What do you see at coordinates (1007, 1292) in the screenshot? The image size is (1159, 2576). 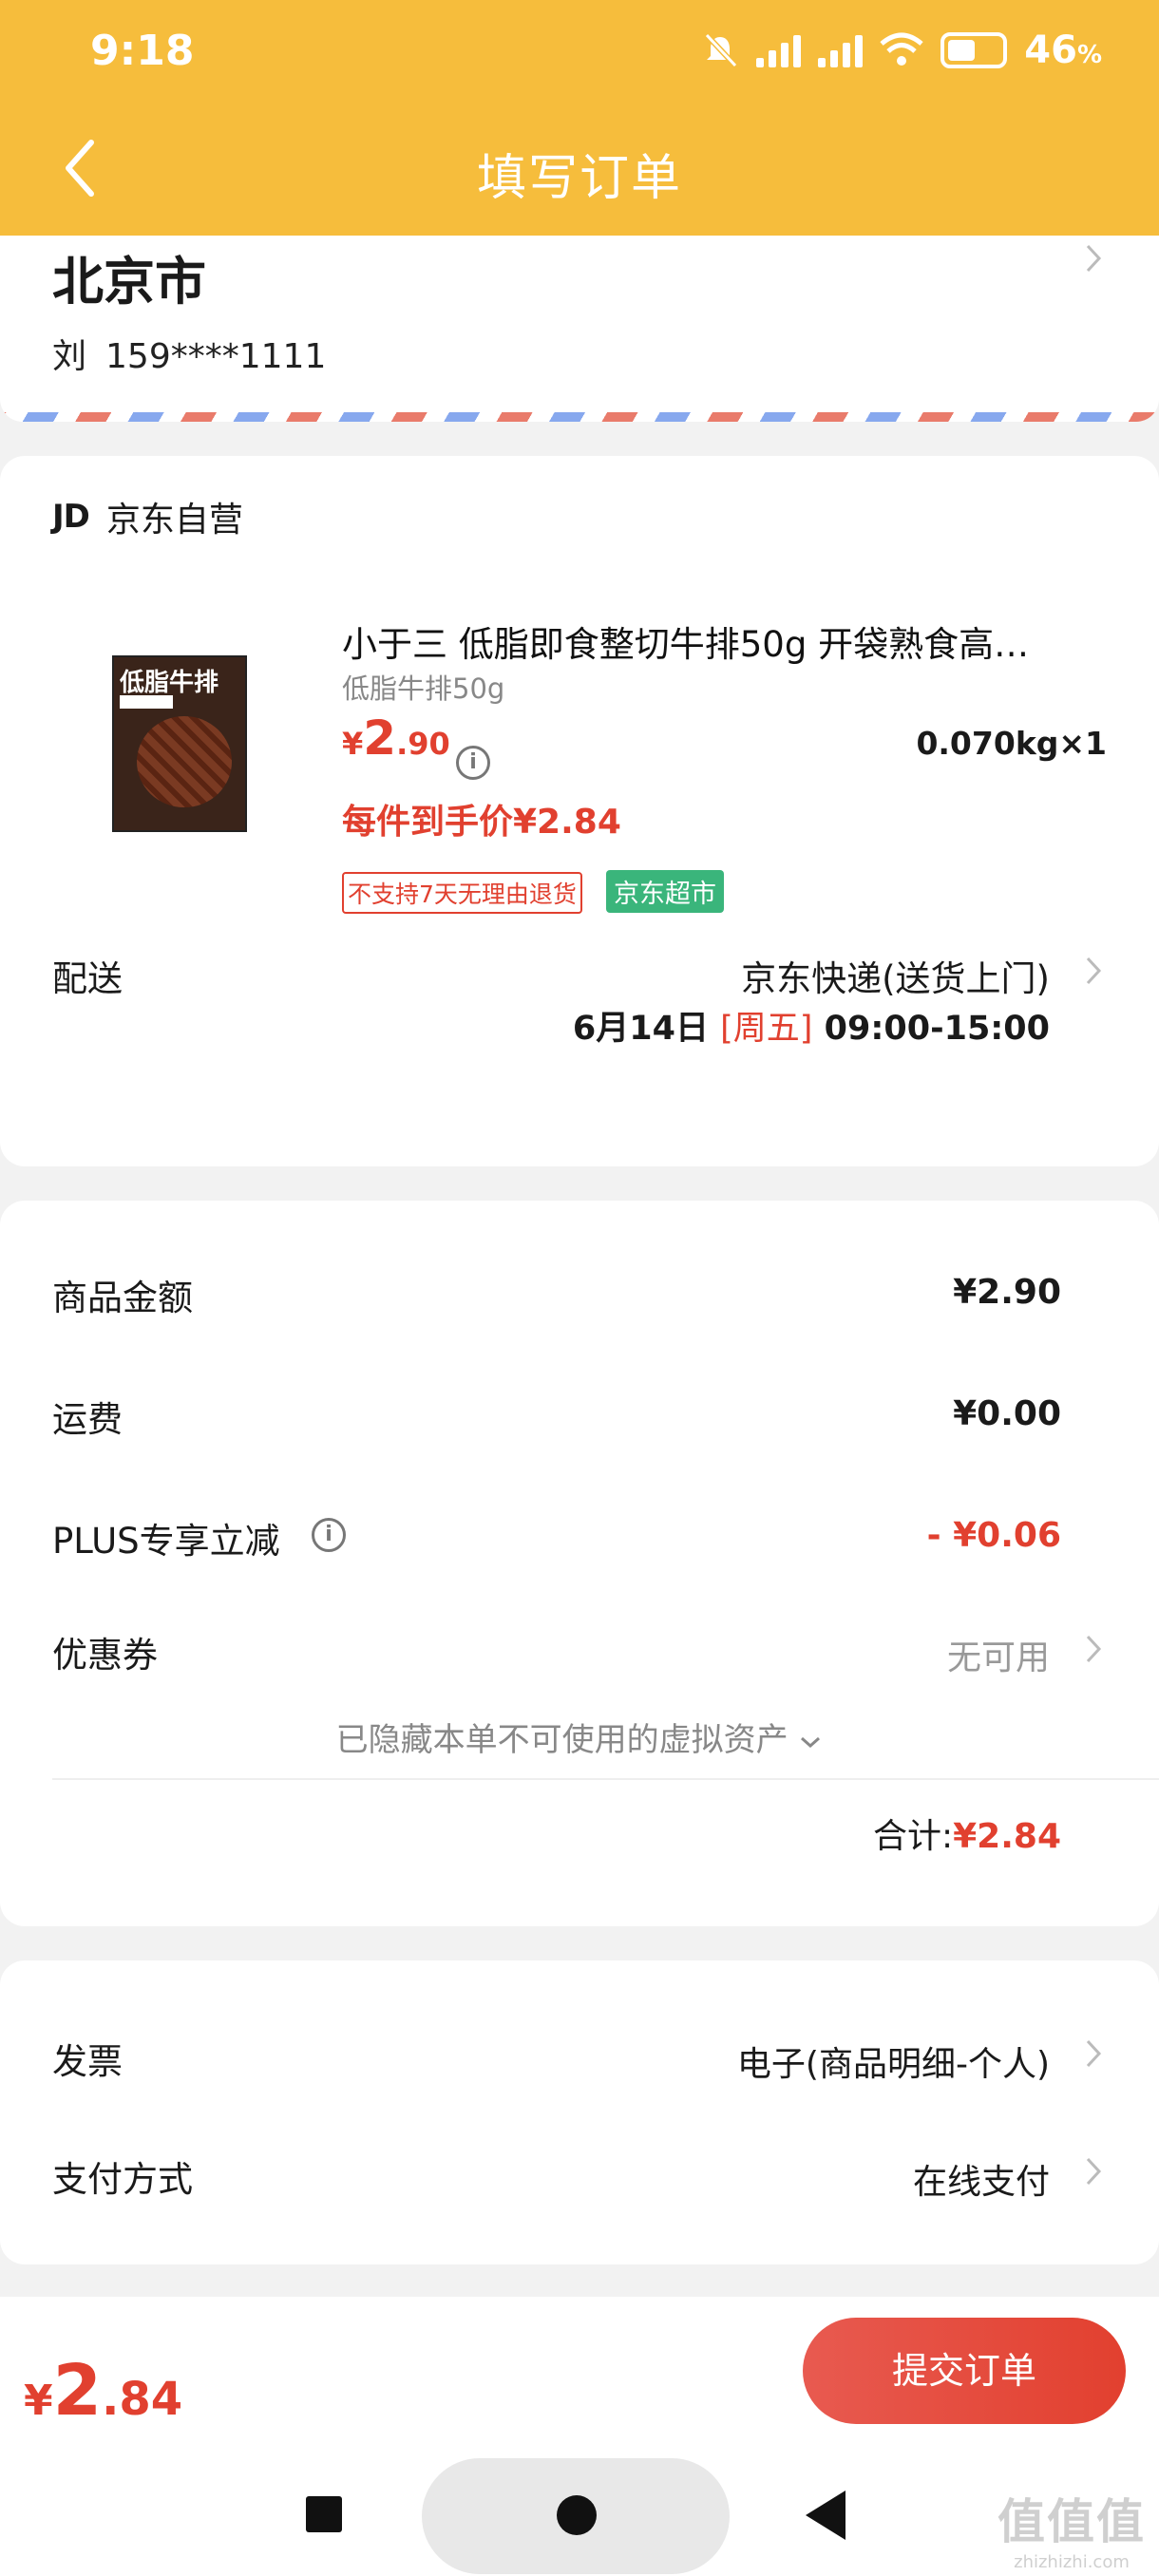 I see `goods-amount-value: ¥2.90` at bounding box center [1007, 1292].